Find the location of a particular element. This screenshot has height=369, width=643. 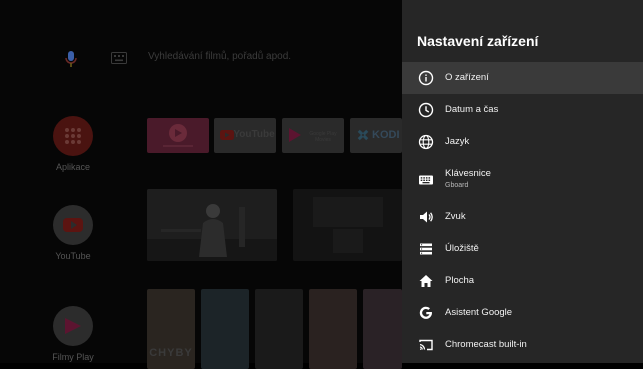

settings-item-label: O zařízení is located at coordinates (467, 77).